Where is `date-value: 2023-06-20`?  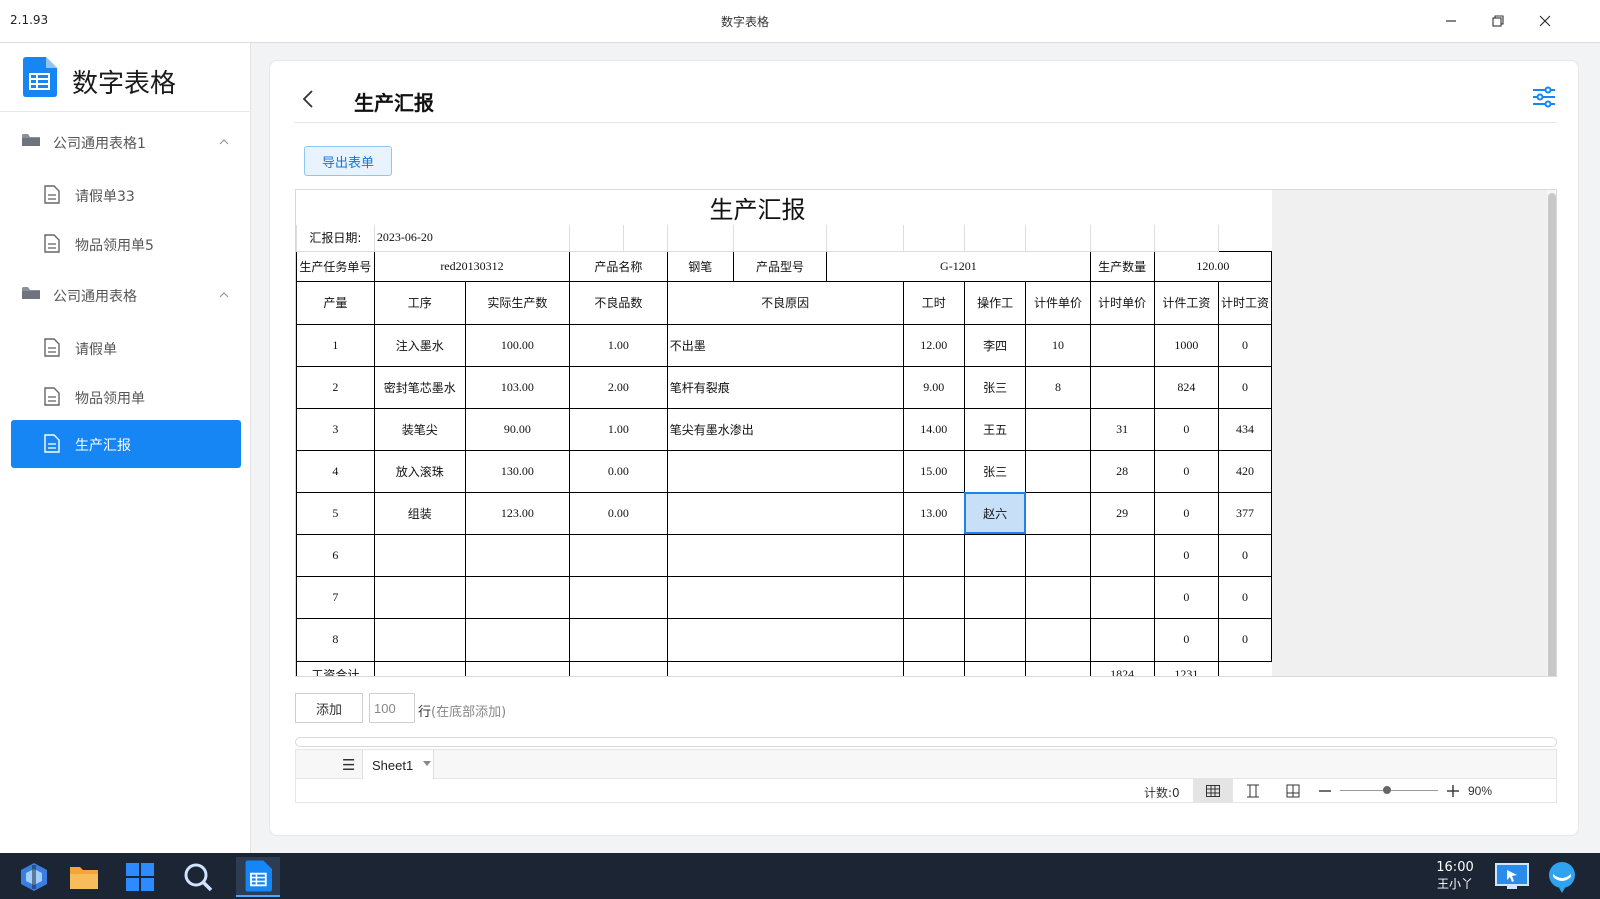 date-value: 2023-06-20 is located at coordinates (472, 238).